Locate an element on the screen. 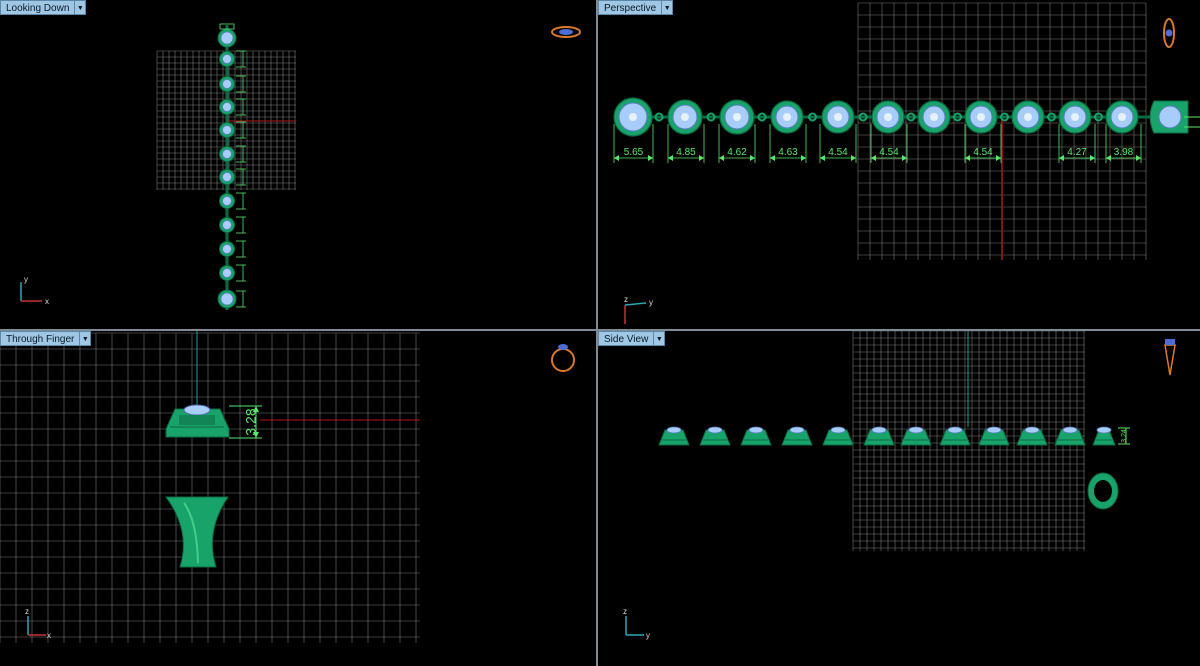 Image resolution: width=1200 pixels, height=666 pixels. viewport-tab: Looking Down ▼ is located at coordinates (43, 7).